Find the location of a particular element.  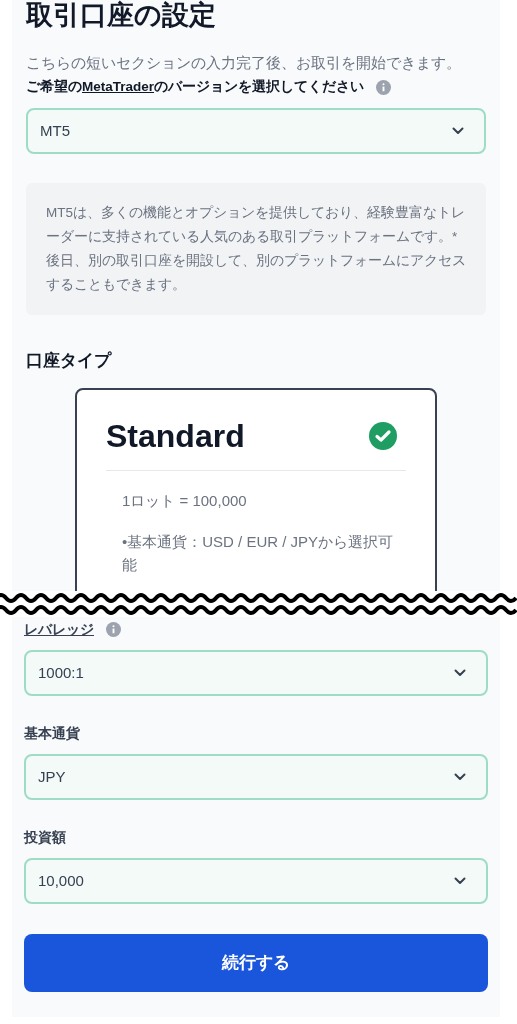

continue-button: 続行する is located at coordinates (256, 963).